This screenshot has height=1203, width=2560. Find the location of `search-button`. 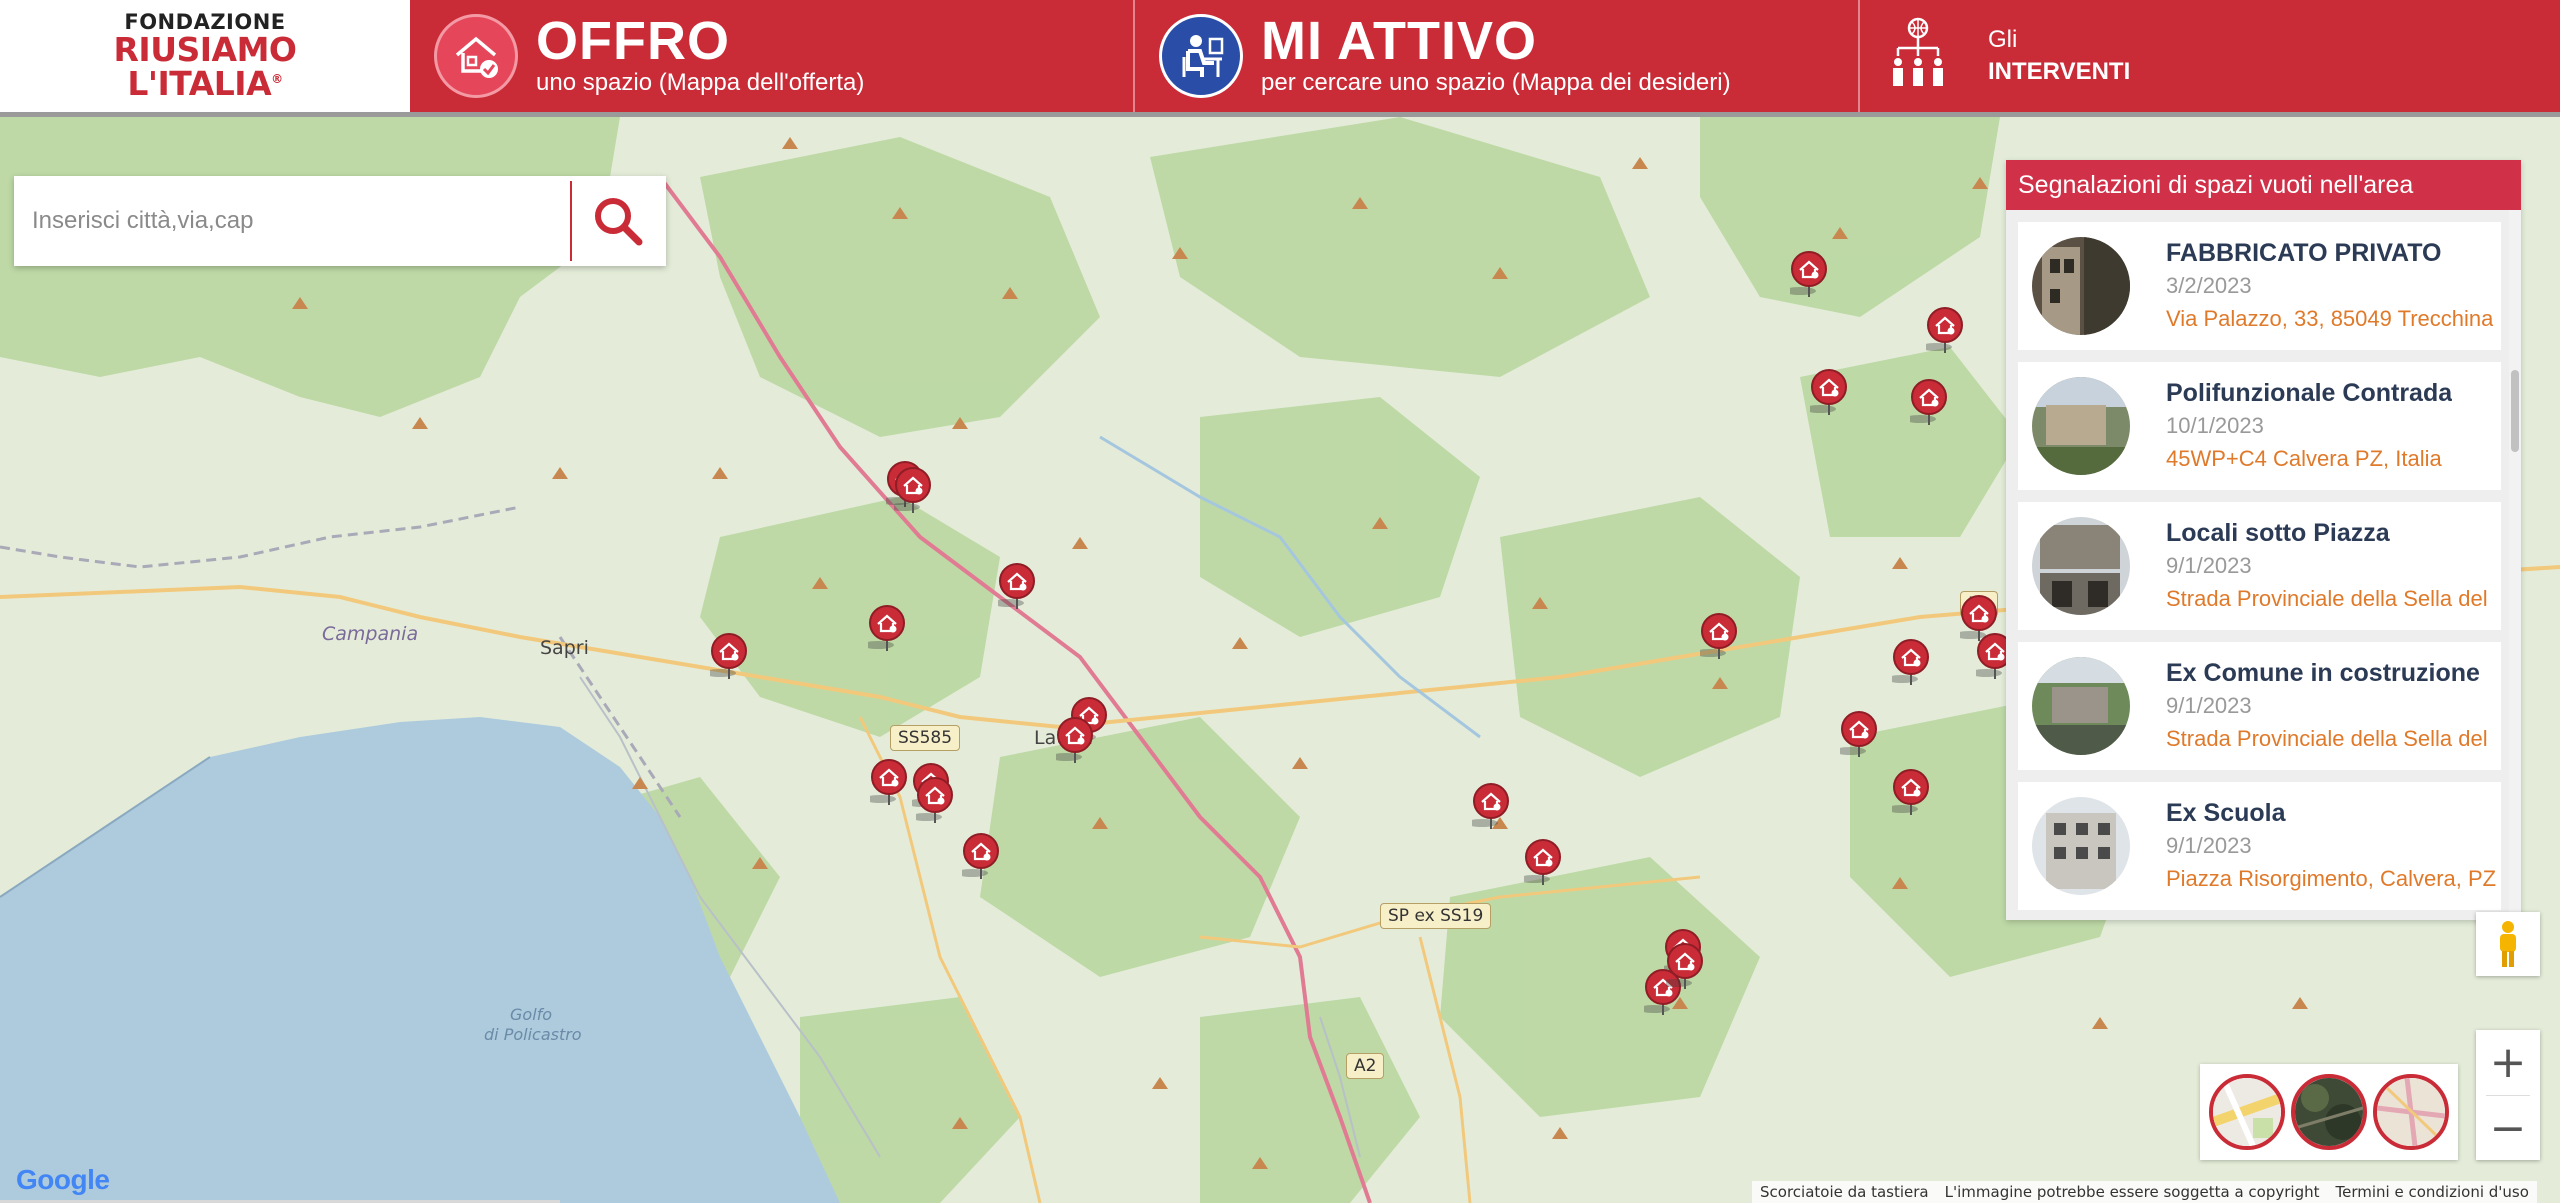

search-button is located at coordinates (618, 221).